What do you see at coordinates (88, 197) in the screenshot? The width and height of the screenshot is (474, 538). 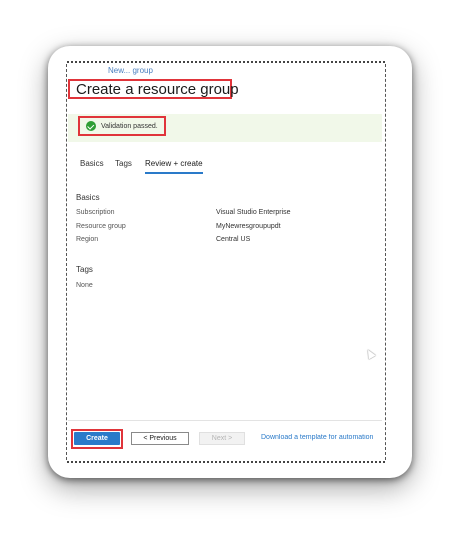 I see `basics-heading: Basics` at bounding box center [88, 197].